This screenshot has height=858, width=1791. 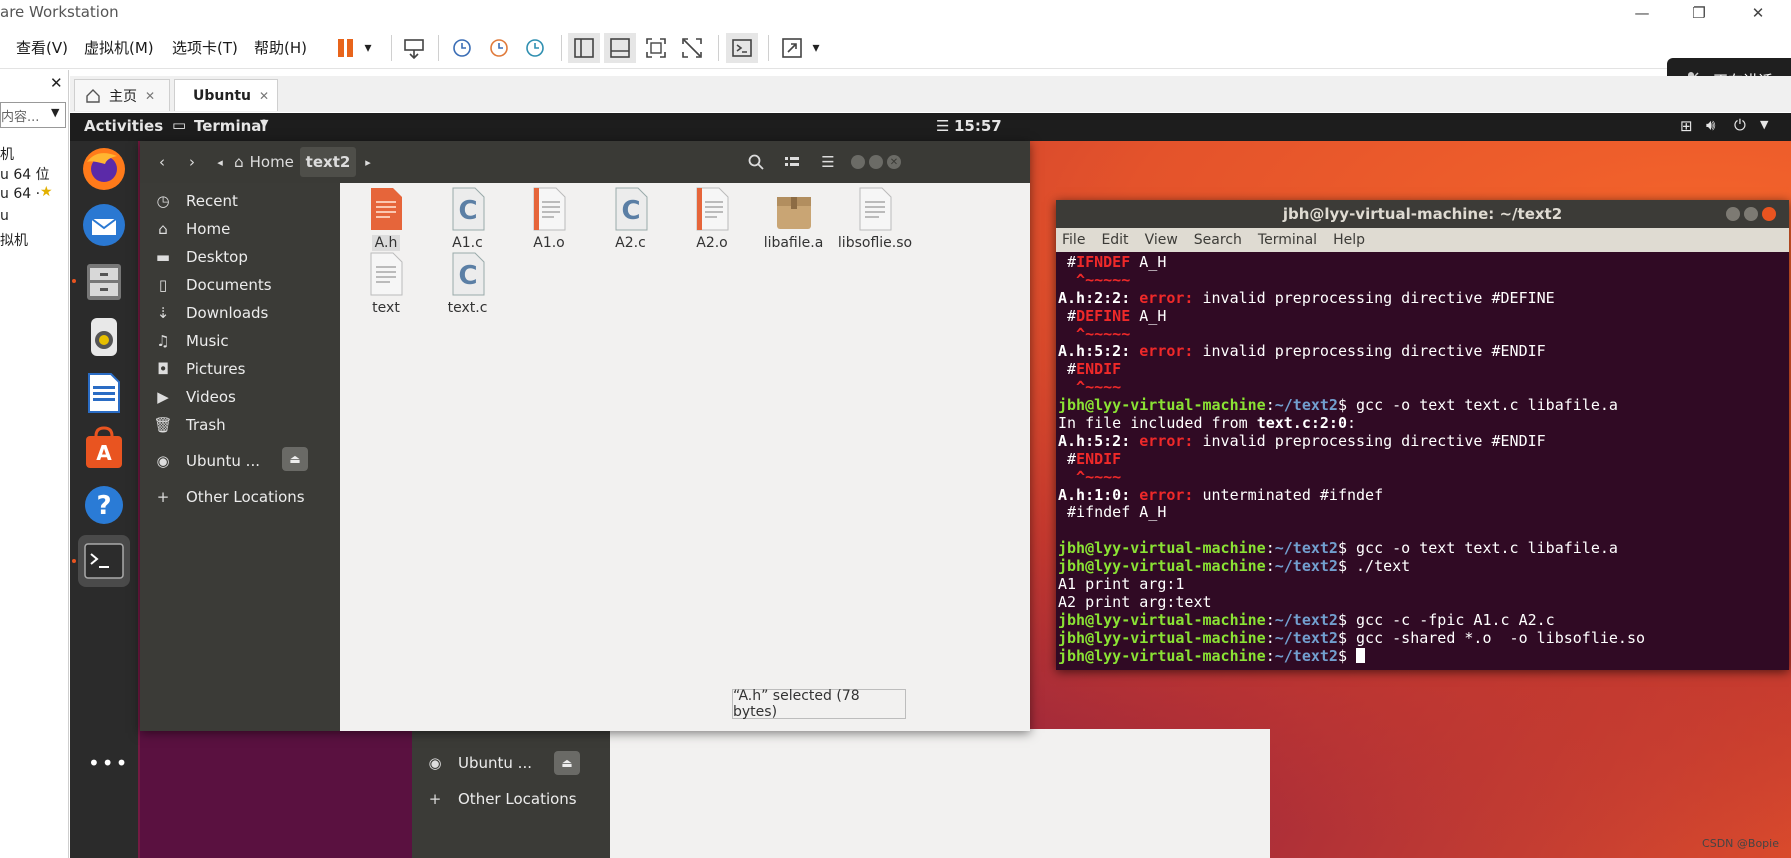 I want to click on show-applications-icon: •••, so click(x=108, y=763).